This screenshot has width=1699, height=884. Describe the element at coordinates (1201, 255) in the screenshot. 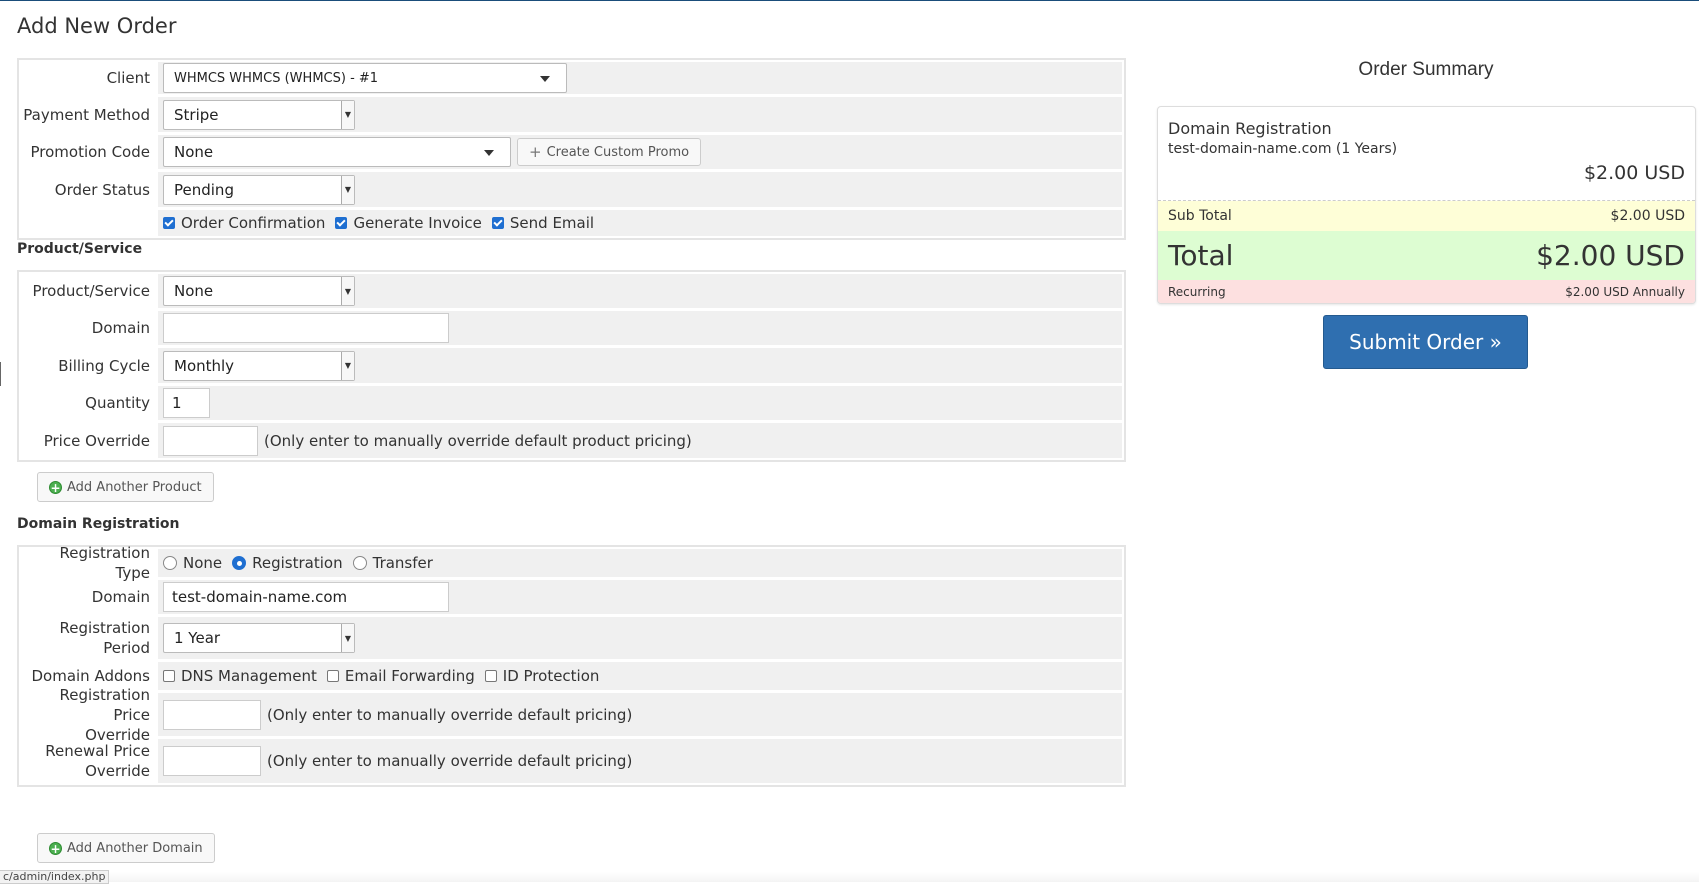

I see `total-label: Total` at that location.